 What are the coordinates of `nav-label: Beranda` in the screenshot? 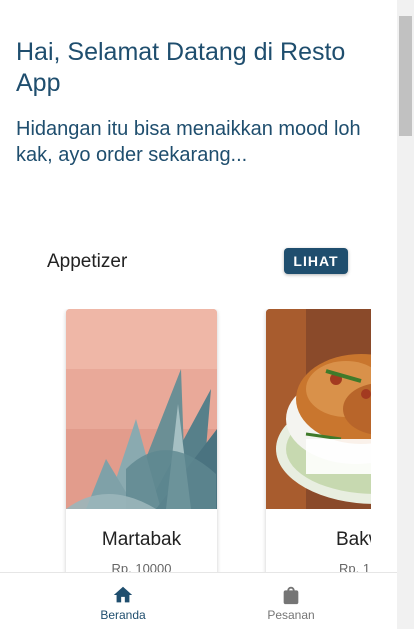 It's located at (123, 615).